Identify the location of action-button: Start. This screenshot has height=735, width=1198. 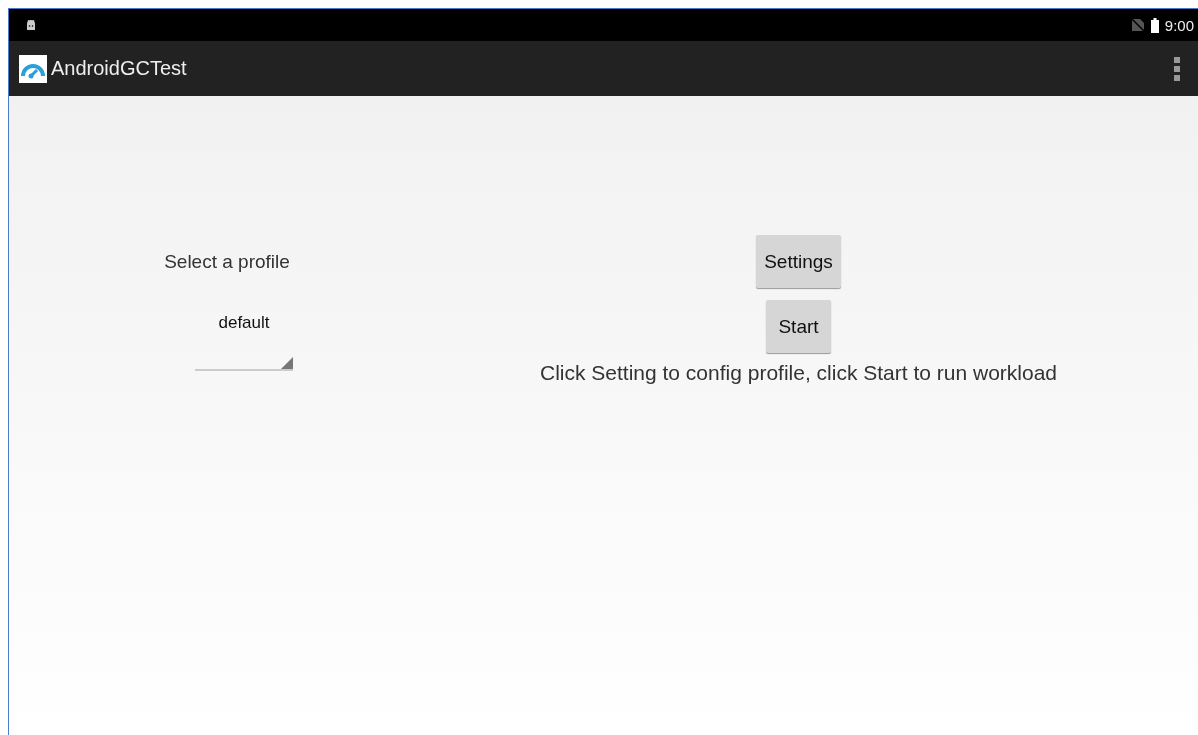
(798, 326).